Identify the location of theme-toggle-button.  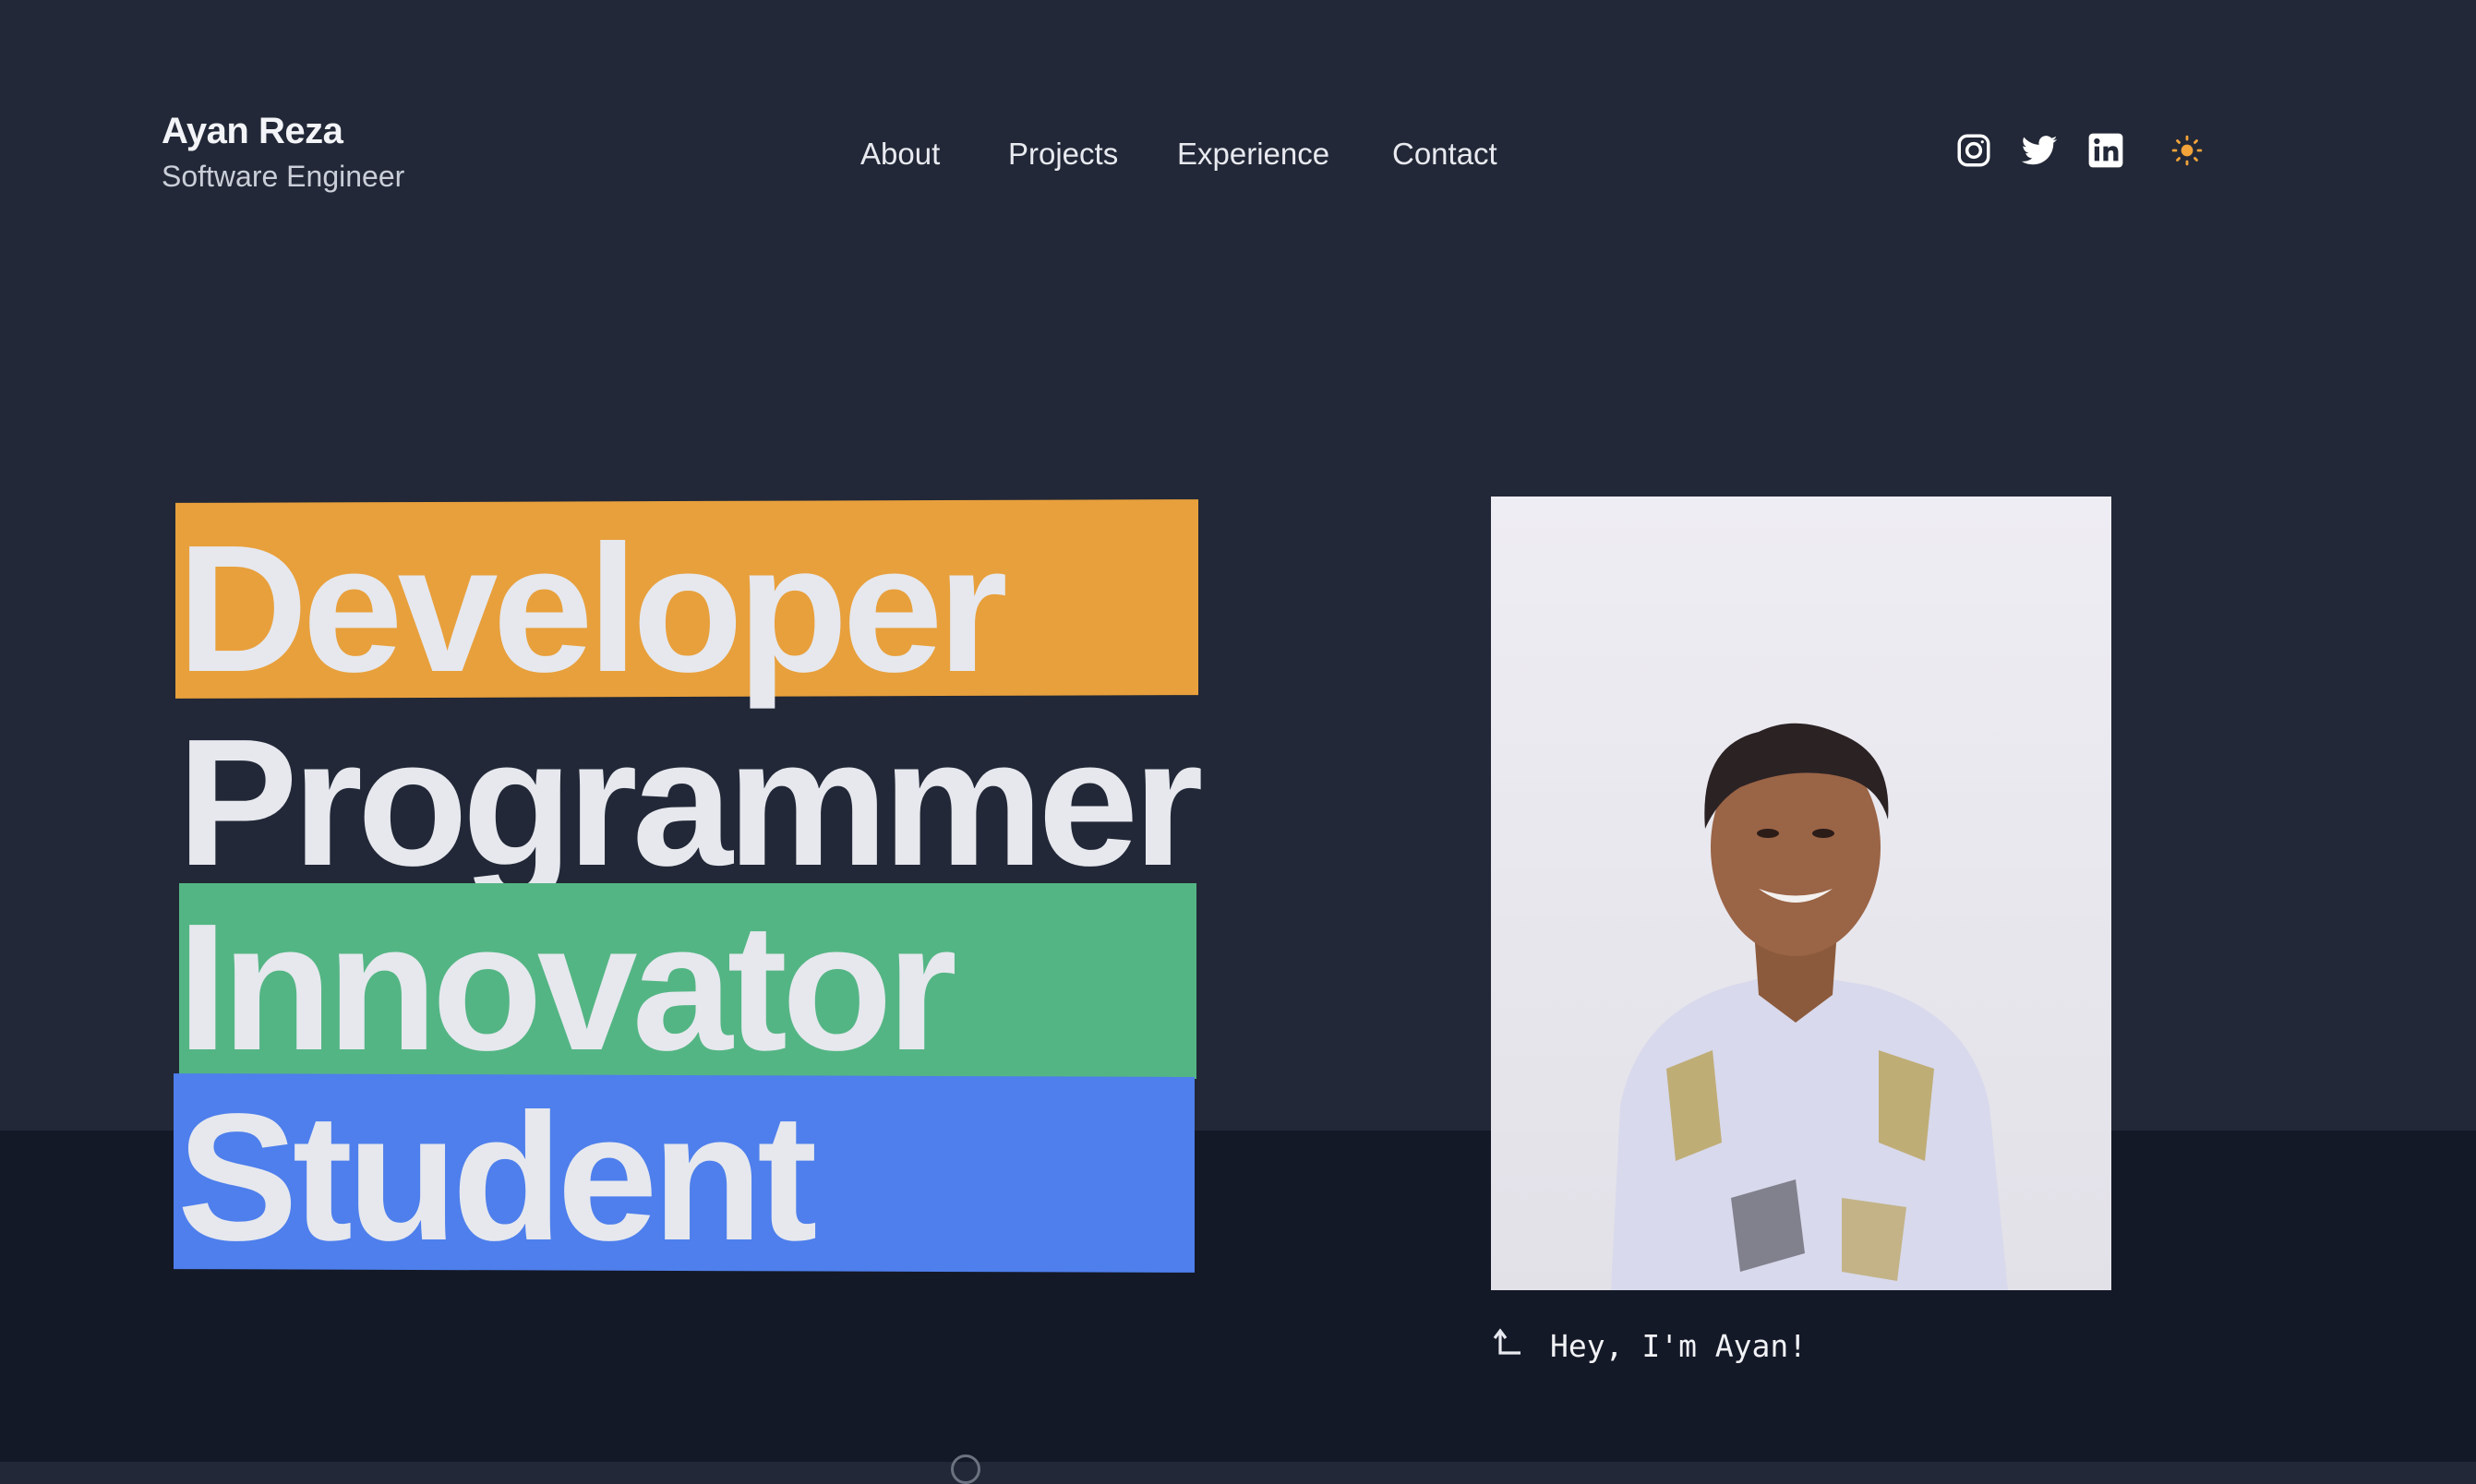
(2187, 150).